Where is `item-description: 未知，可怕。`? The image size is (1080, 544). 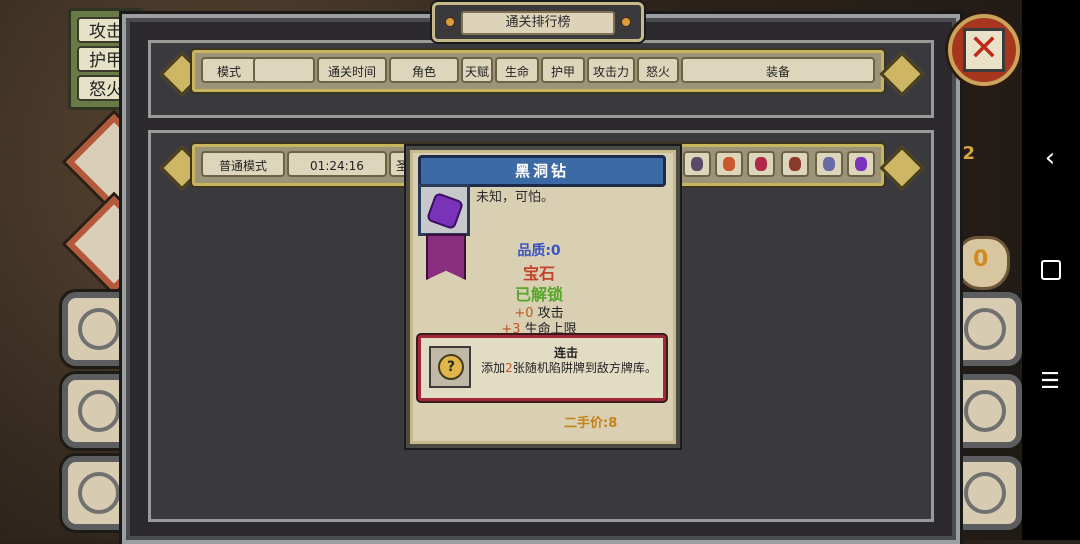 item-description: 未知，可怕。 is located at coordinates (515, 197).